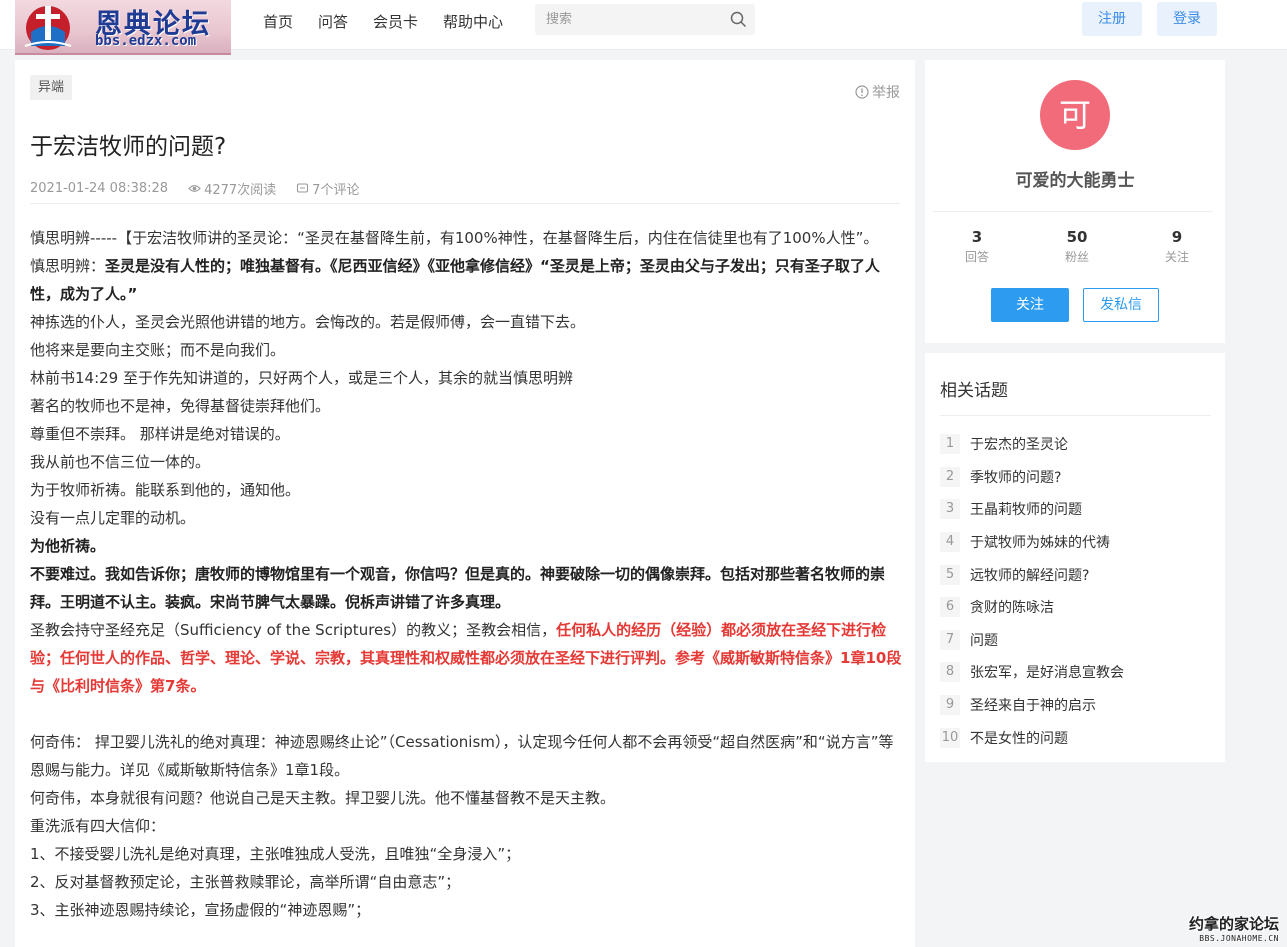 Image resolution: width=1287 pixels, height=947 pixels. What do you see at coordinates (1176, 257) in the screenshot?
I see `stat-label: 关注` at bounding box center [1176, 257].